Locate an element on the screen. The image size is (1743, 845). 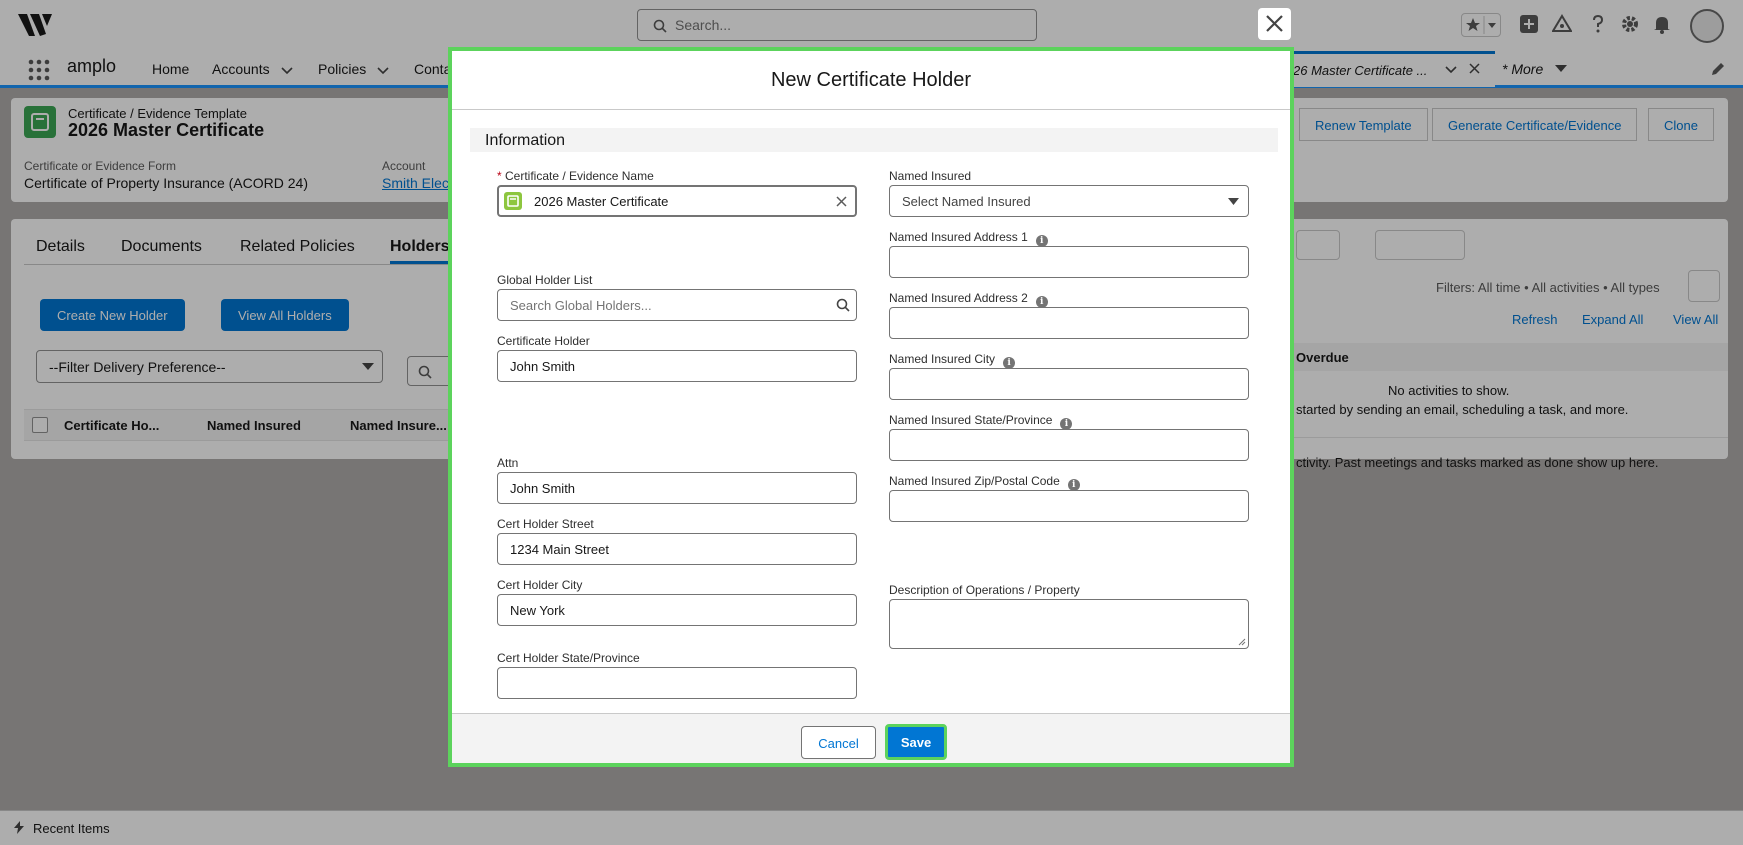
ni-addr1-label: Named Insured Address 1i is located at coordinates (968, 238).